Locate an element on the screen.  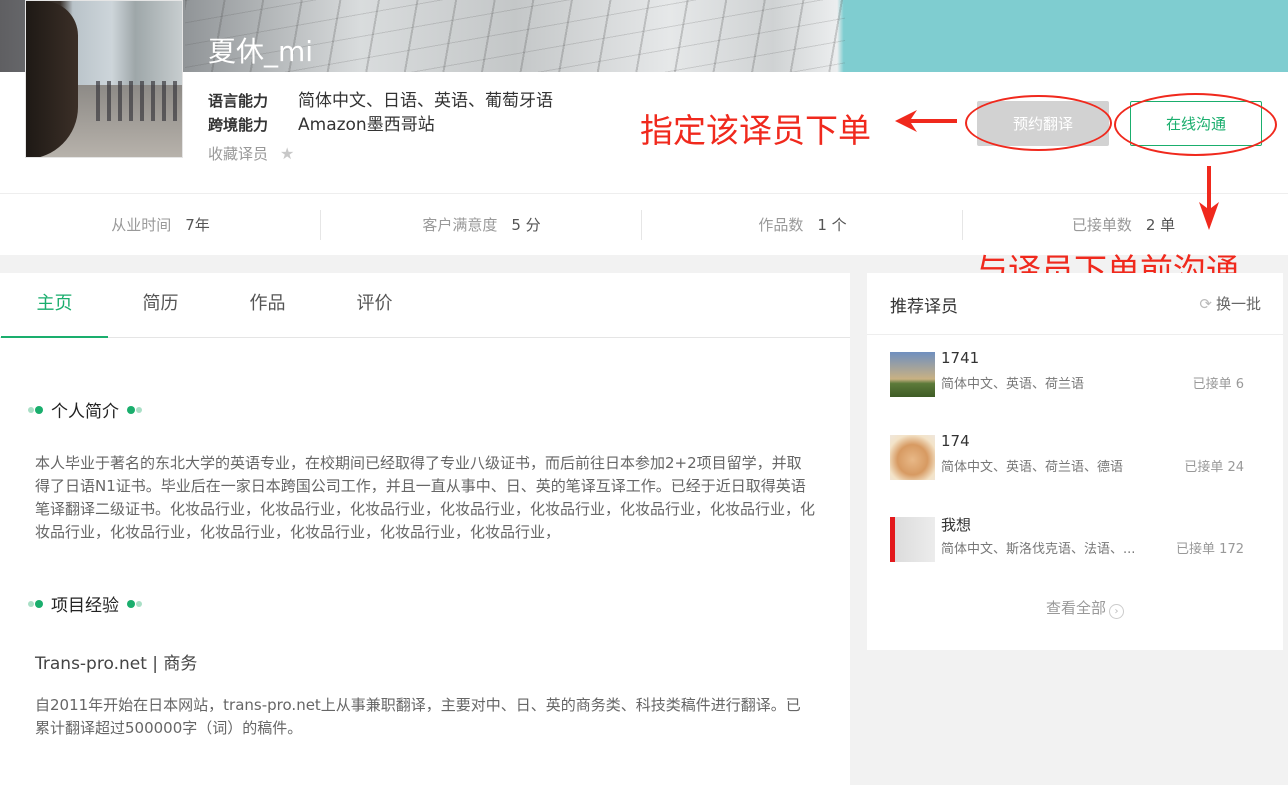
tab-home: 主页 is located at coordinates (54, 305).